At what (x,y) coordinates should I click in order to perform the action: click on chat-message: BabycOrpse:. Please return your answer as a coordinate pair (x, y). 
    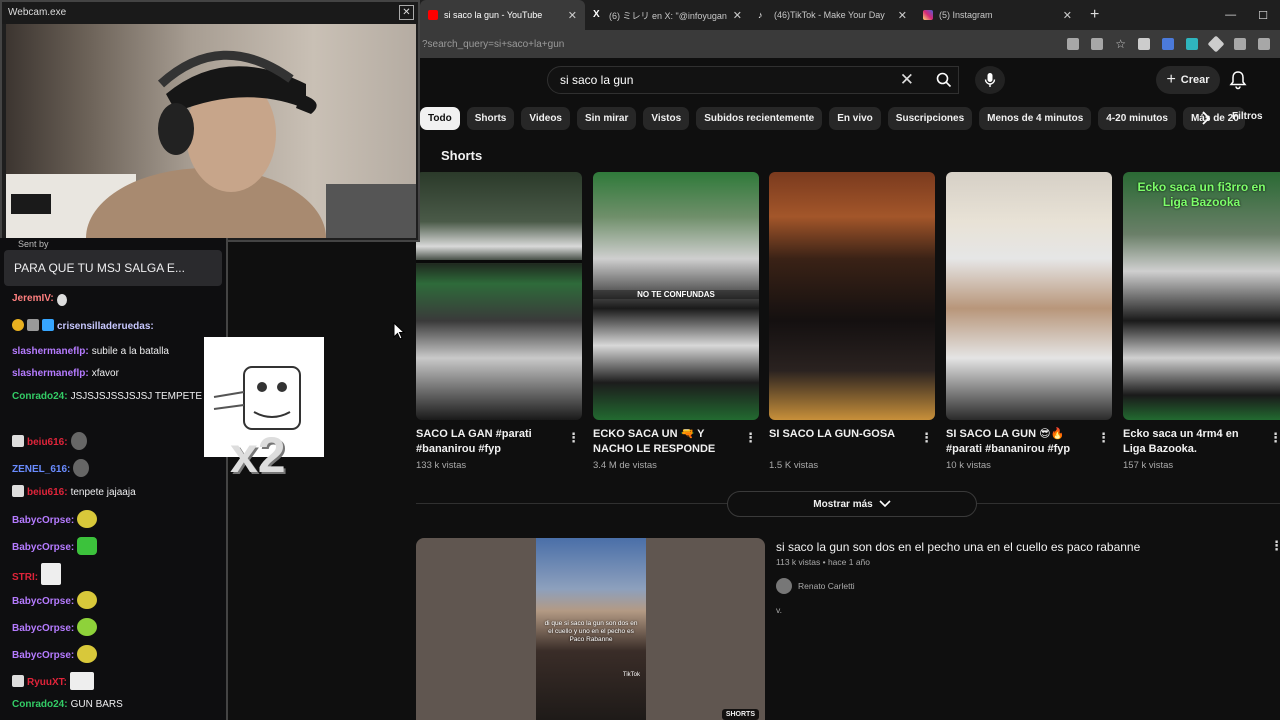
    Looking at the image, I should click on (117, 654).